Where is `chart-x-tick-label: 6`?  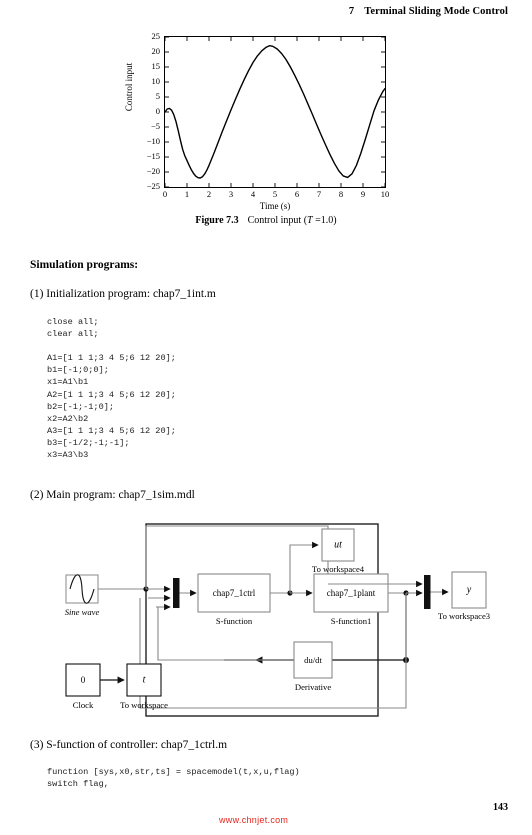 chart-x-tick-label: 6 is located at coordinates (297, 194).